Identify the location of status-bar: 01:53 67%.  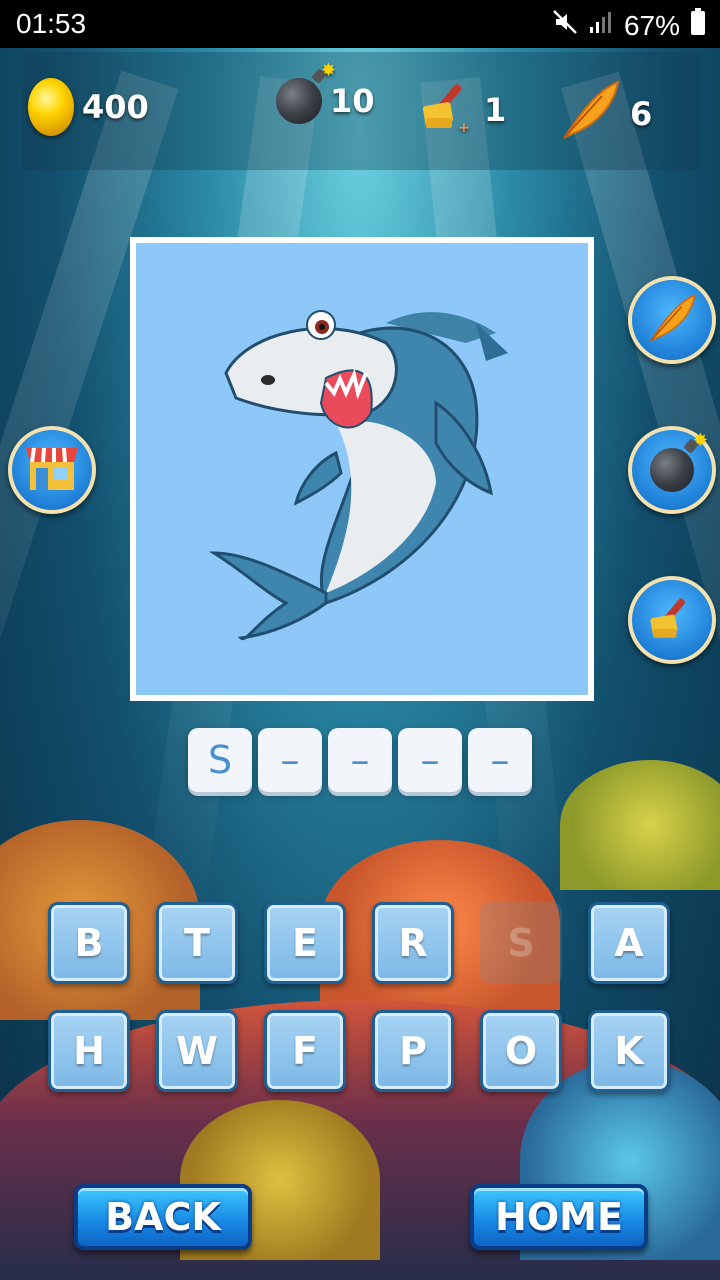
(360, 24).